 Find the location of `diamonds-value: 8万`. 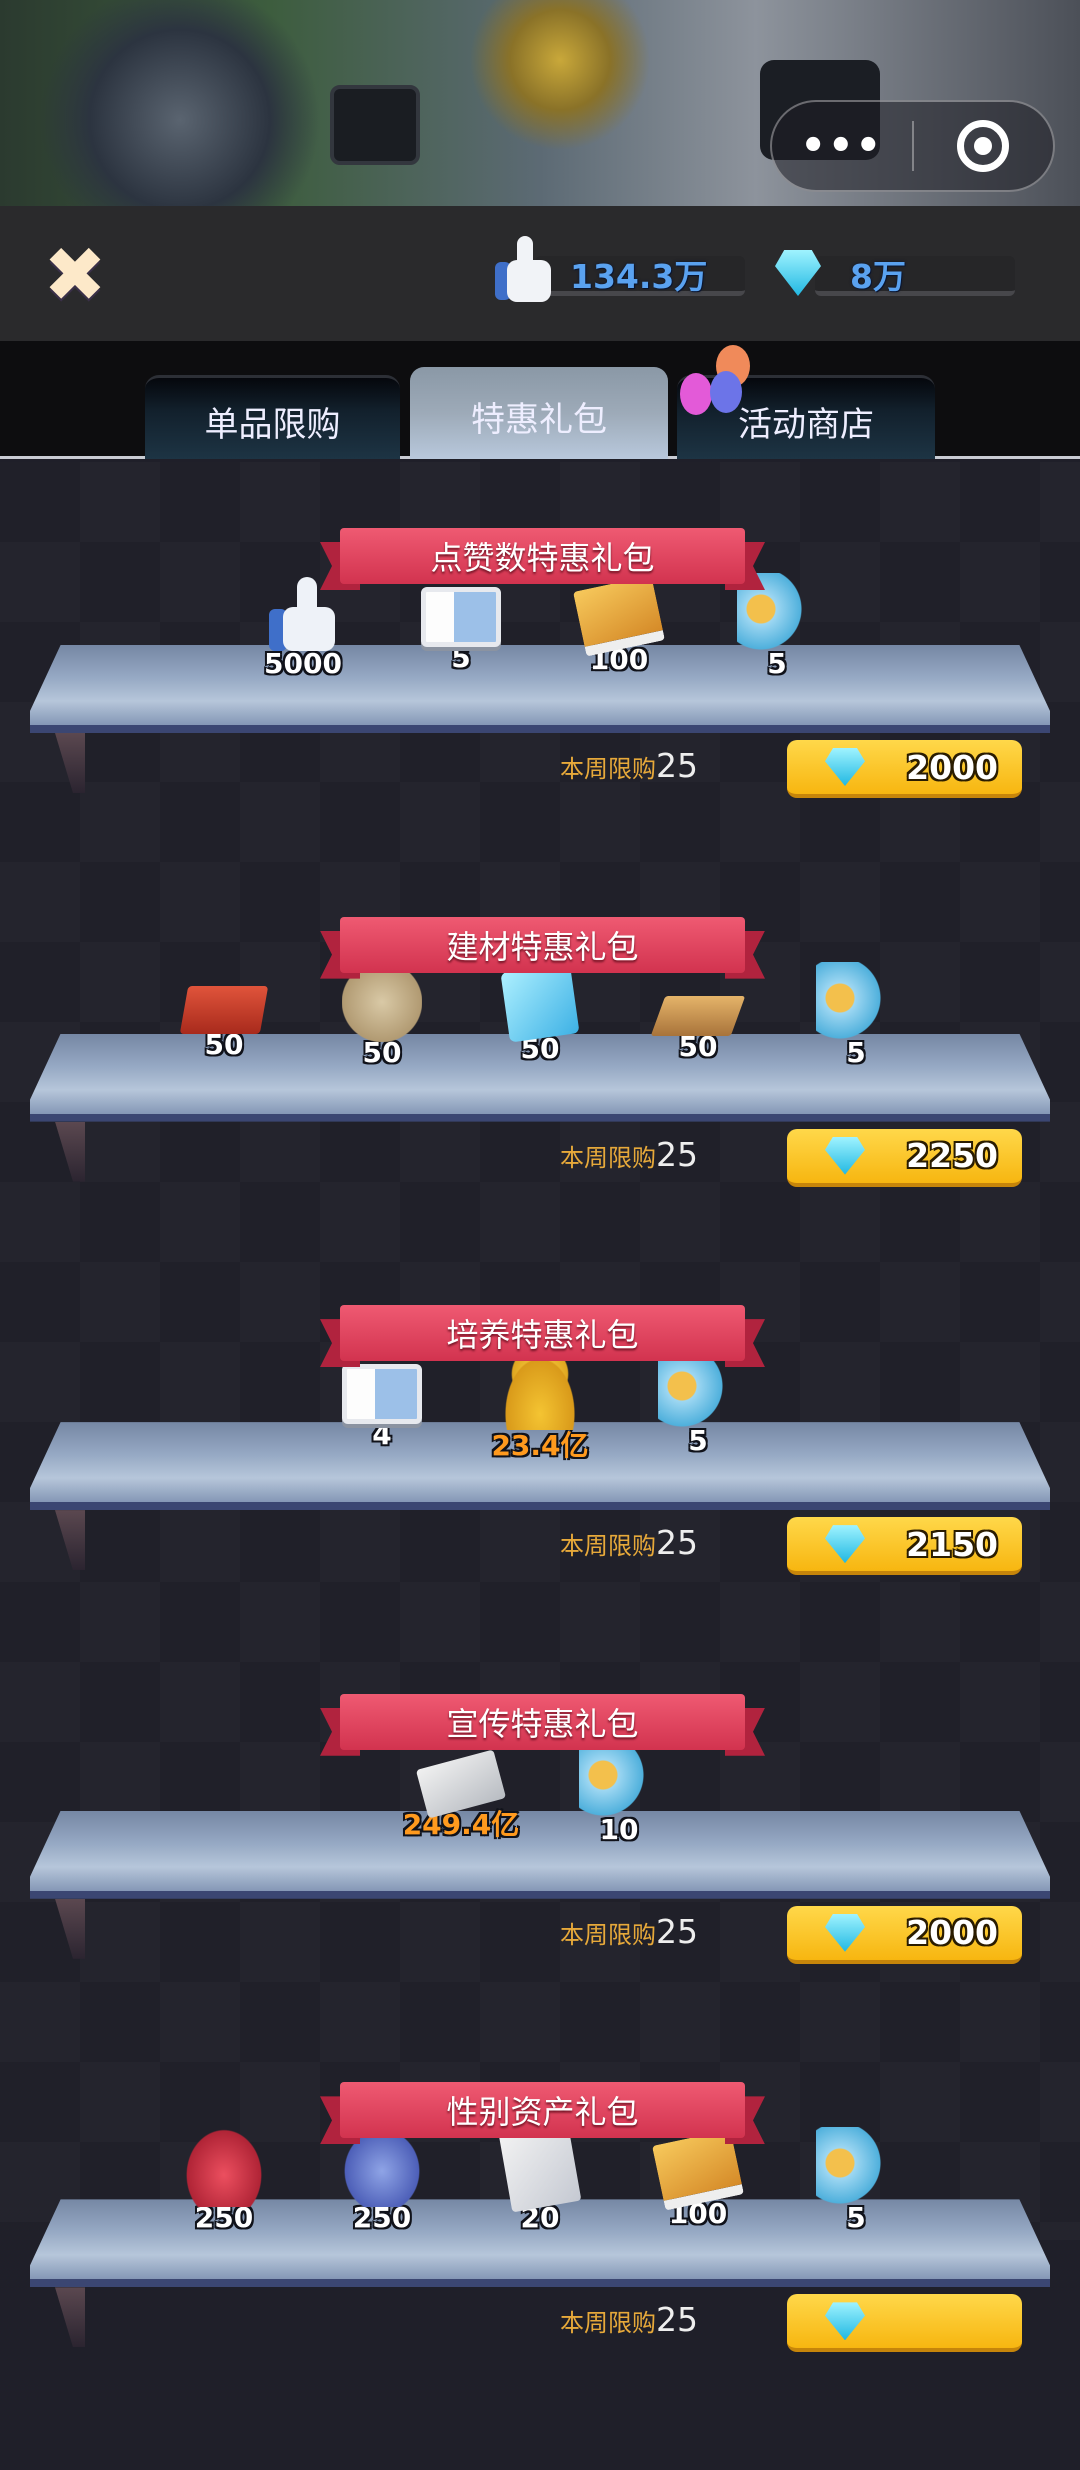

diamonds-value: 8万 is located at coordinates (878, 276).